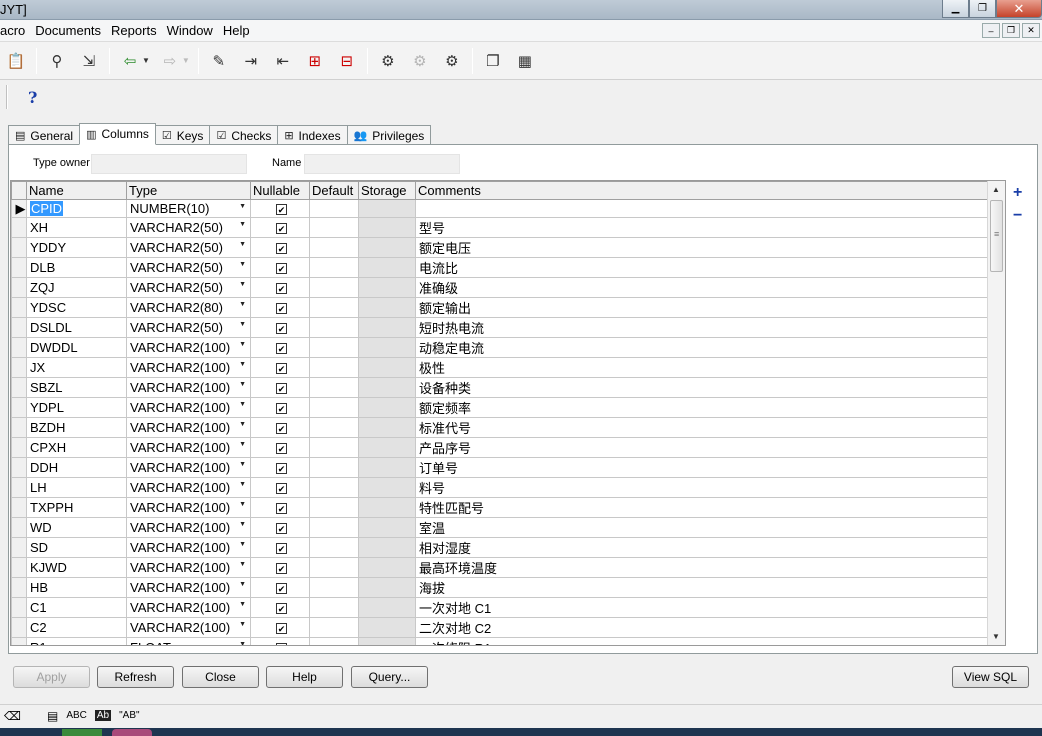 The width and height of the screenshot is (1042, 736). Describe the element at coordinates (996, 636) in the screenshot. I see `scroll-down-icon: ▼` at that location.